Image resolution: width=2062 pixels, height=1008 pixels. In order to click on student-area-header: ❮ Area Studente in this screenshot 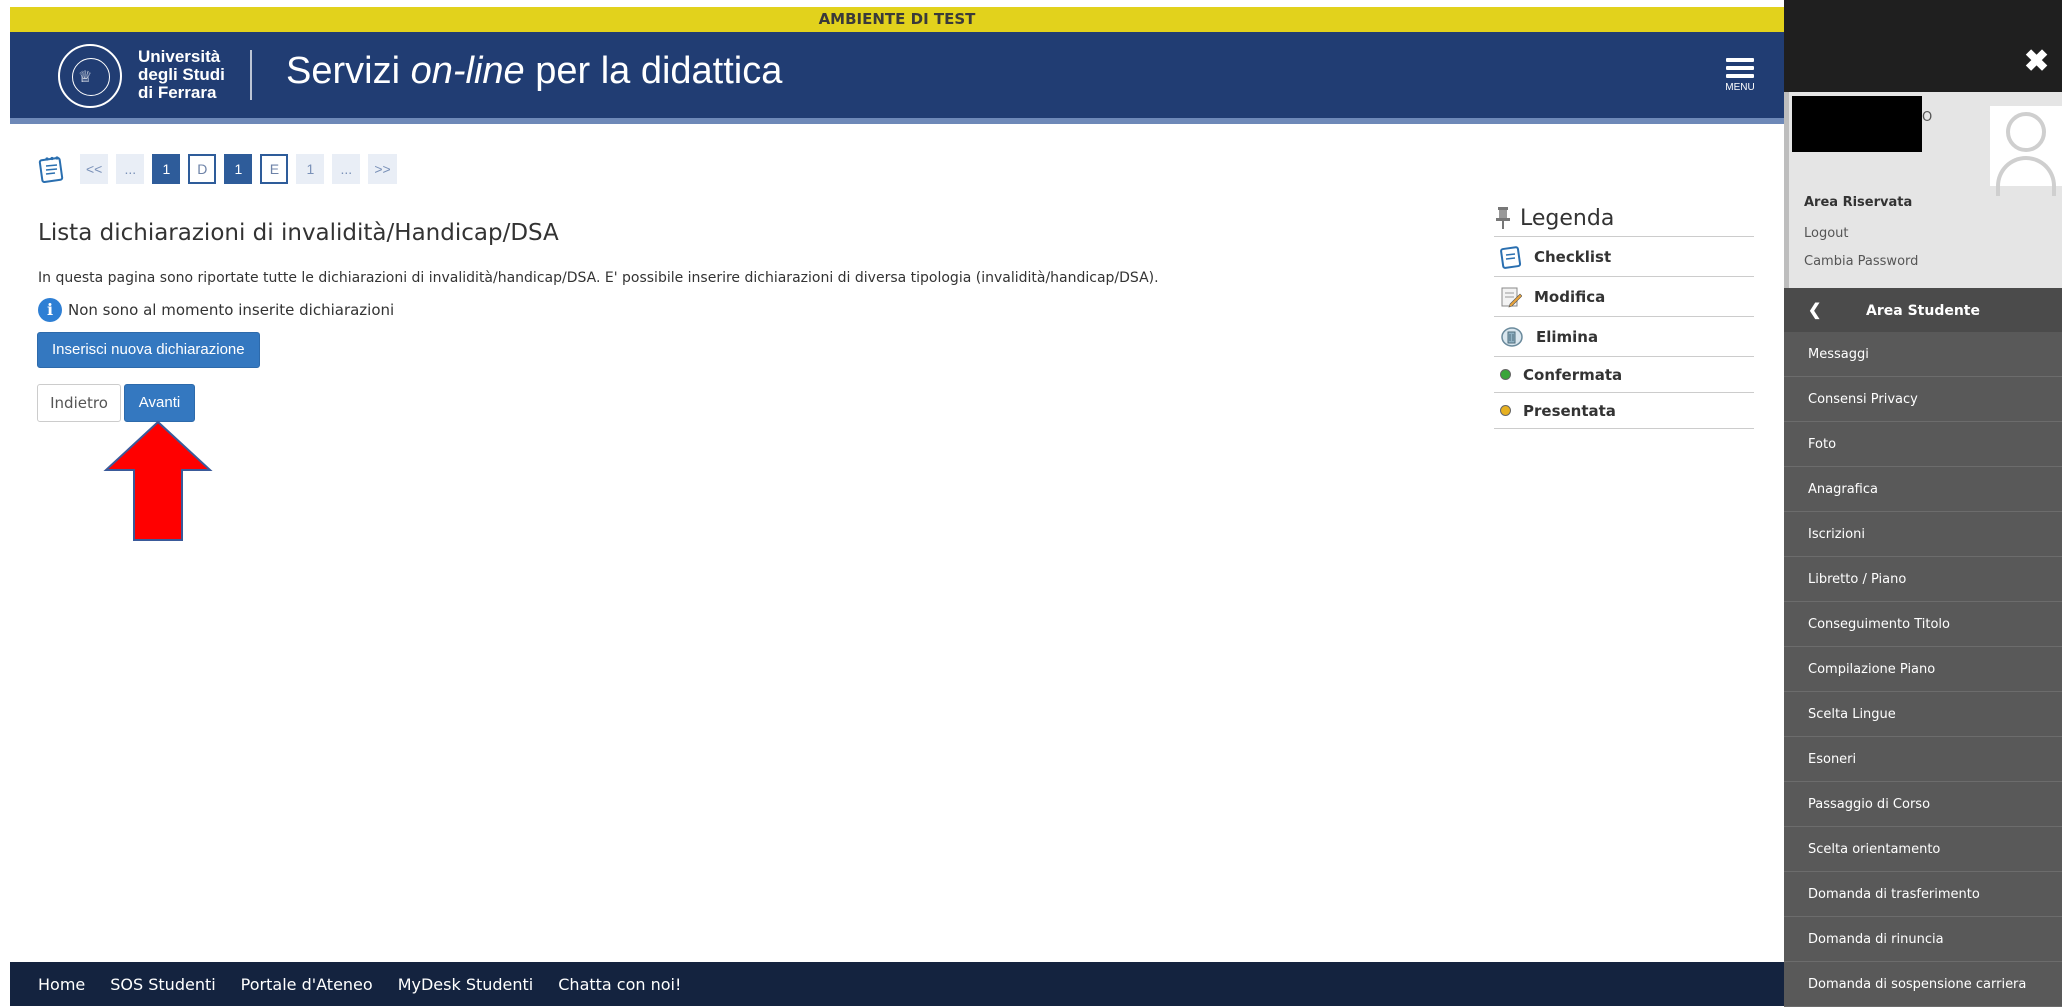, I will do `click(1923, 310)`.